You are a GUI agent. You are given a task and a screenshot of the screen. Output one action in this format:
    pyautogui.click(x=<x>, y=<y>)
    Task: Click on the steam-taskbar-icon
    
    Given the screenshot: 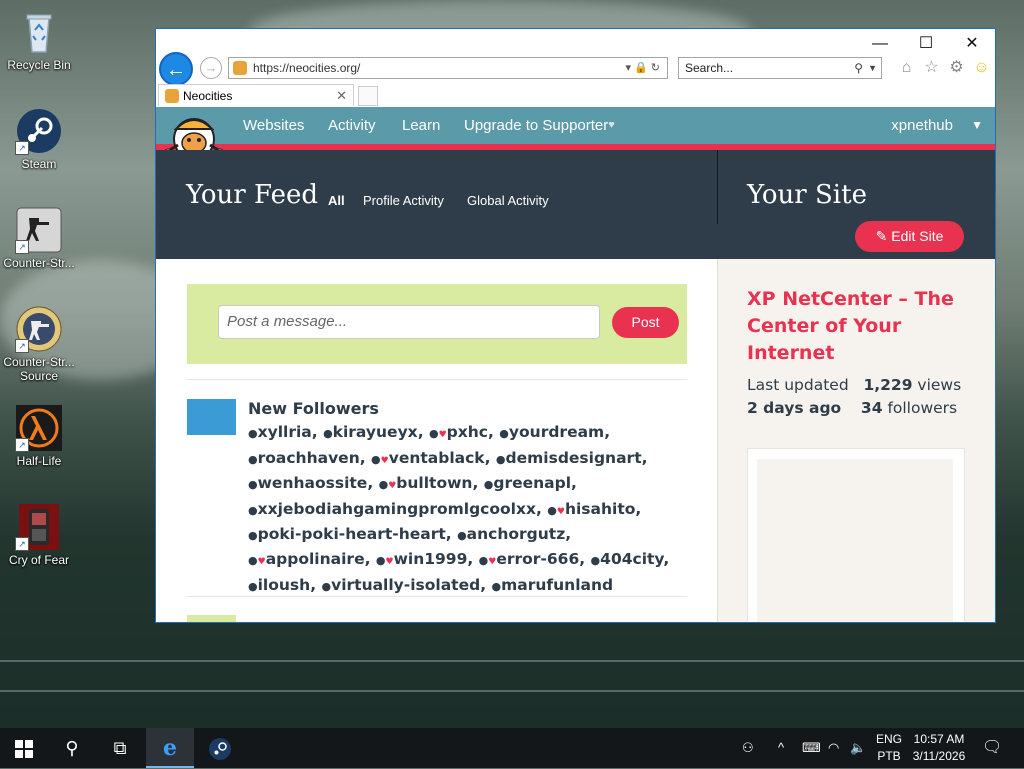 What is the action you would take?
    pyautogui.click(x=220, y=748)
    